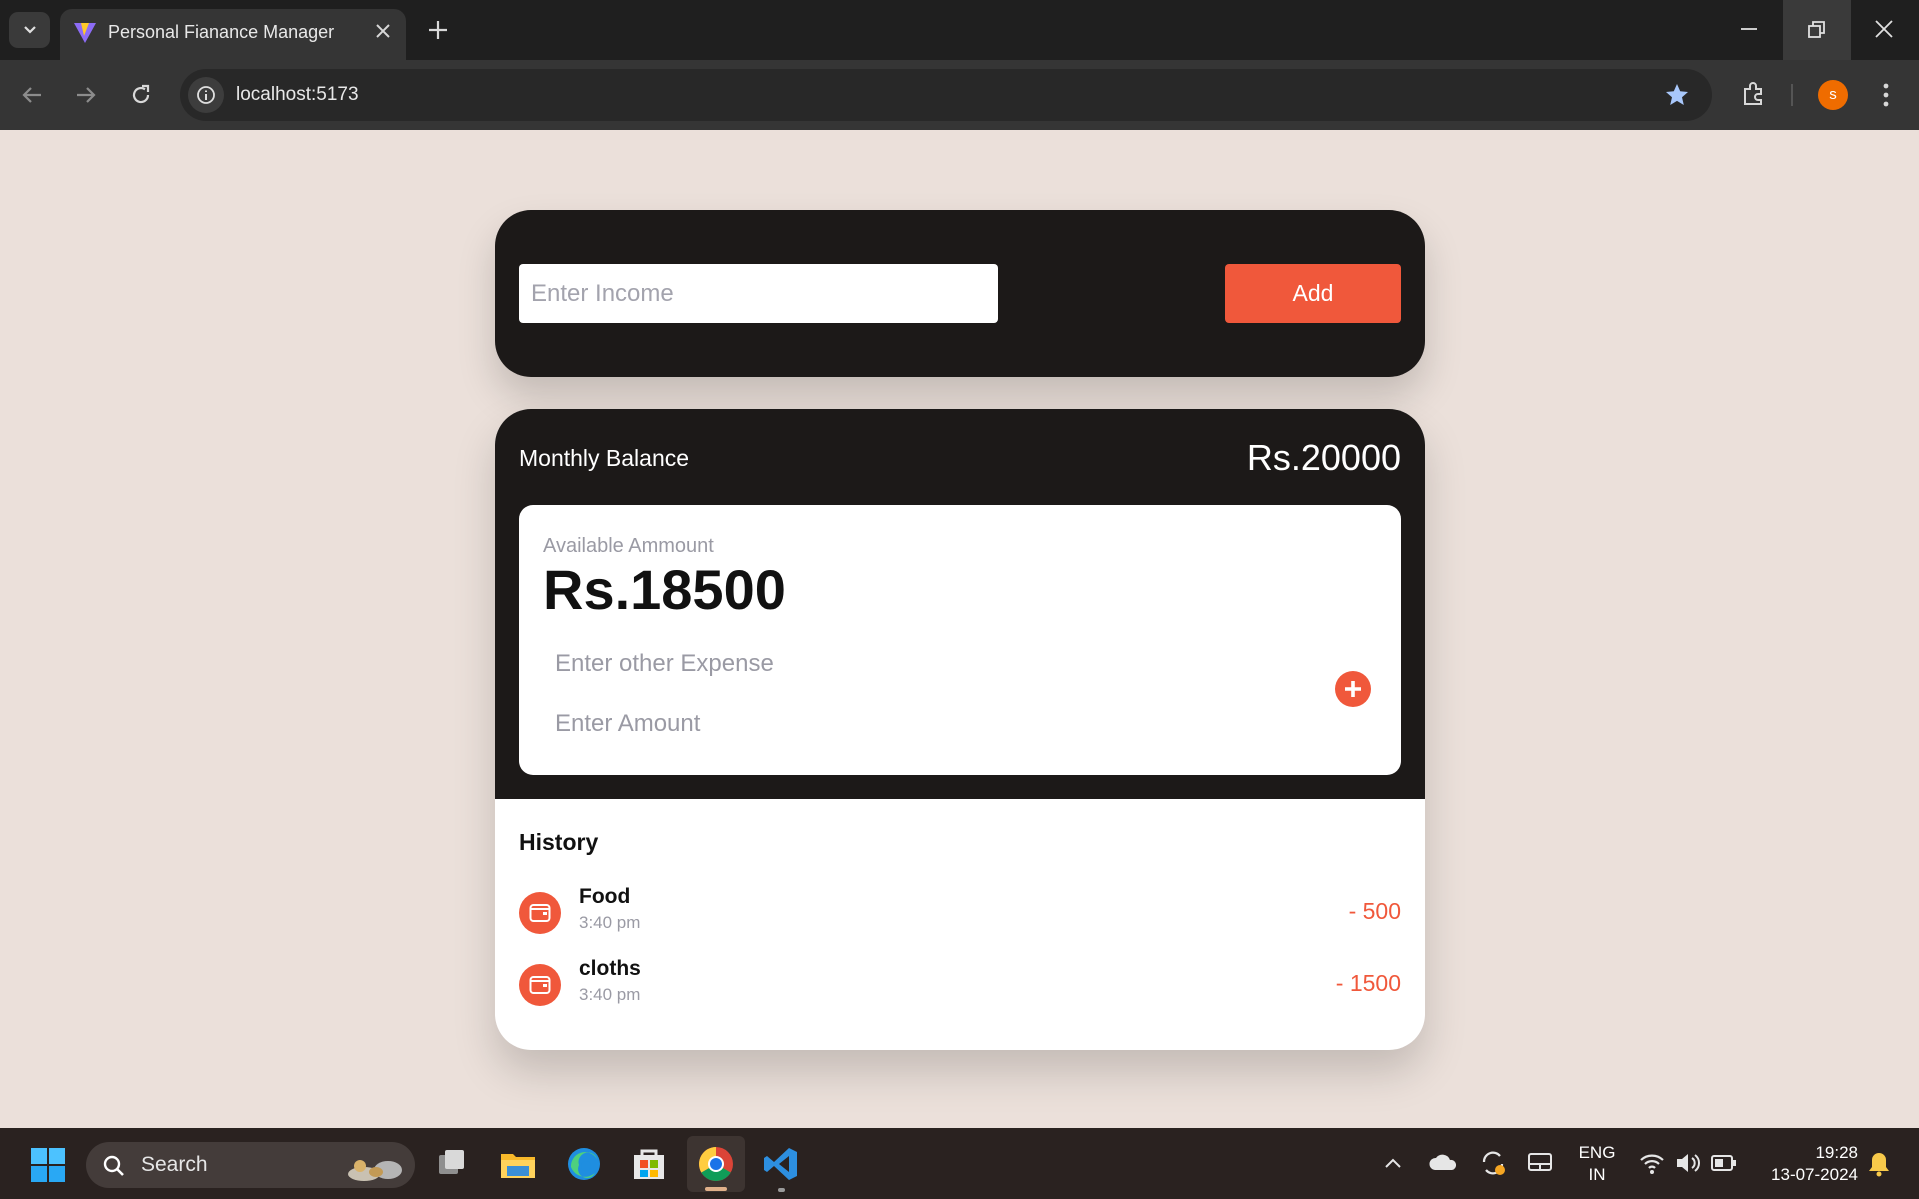 This screenshot has height=1199, width=1919. Describe the element at coordinates (1597, 1152) in the screenshot. I see `language-code: ENG` at that location.